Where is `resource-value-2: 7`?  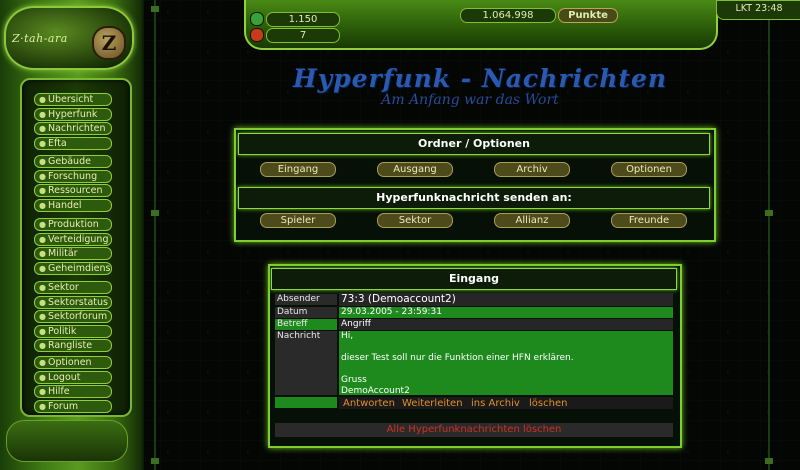
resource-value-2: 7 is located at coordinates (303, 35).